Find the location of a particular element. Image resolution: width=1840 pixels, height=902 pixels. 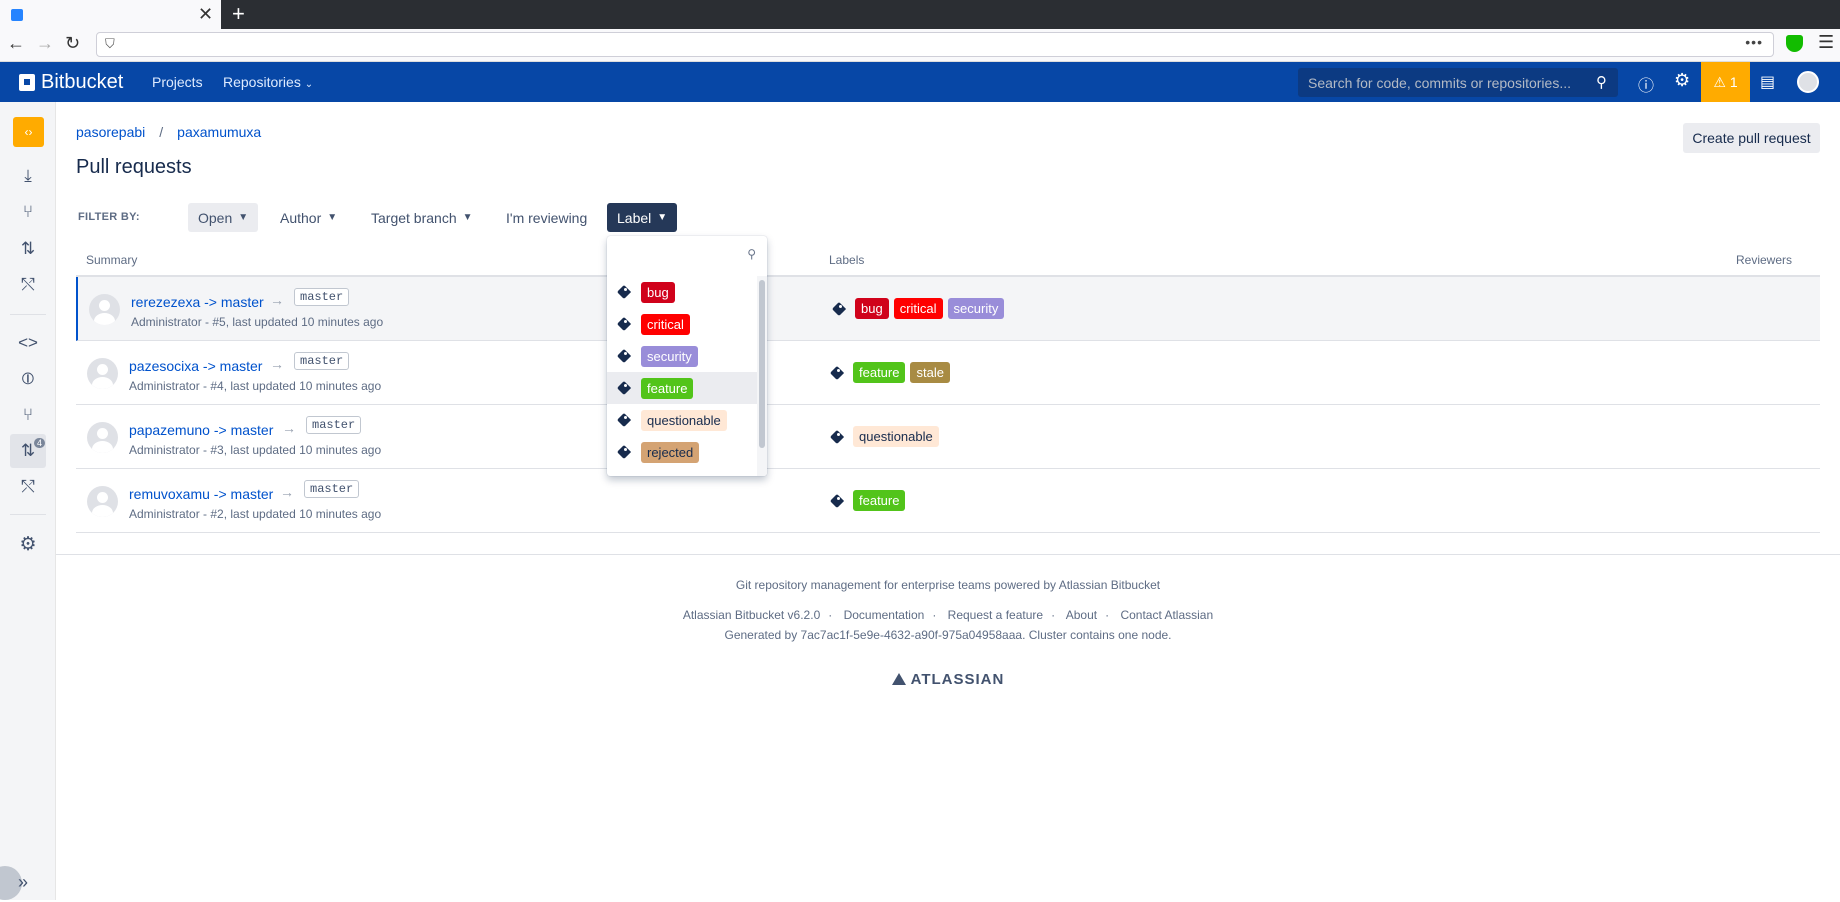

label-search-field: ⚲ is located at coordinates (687, 255).